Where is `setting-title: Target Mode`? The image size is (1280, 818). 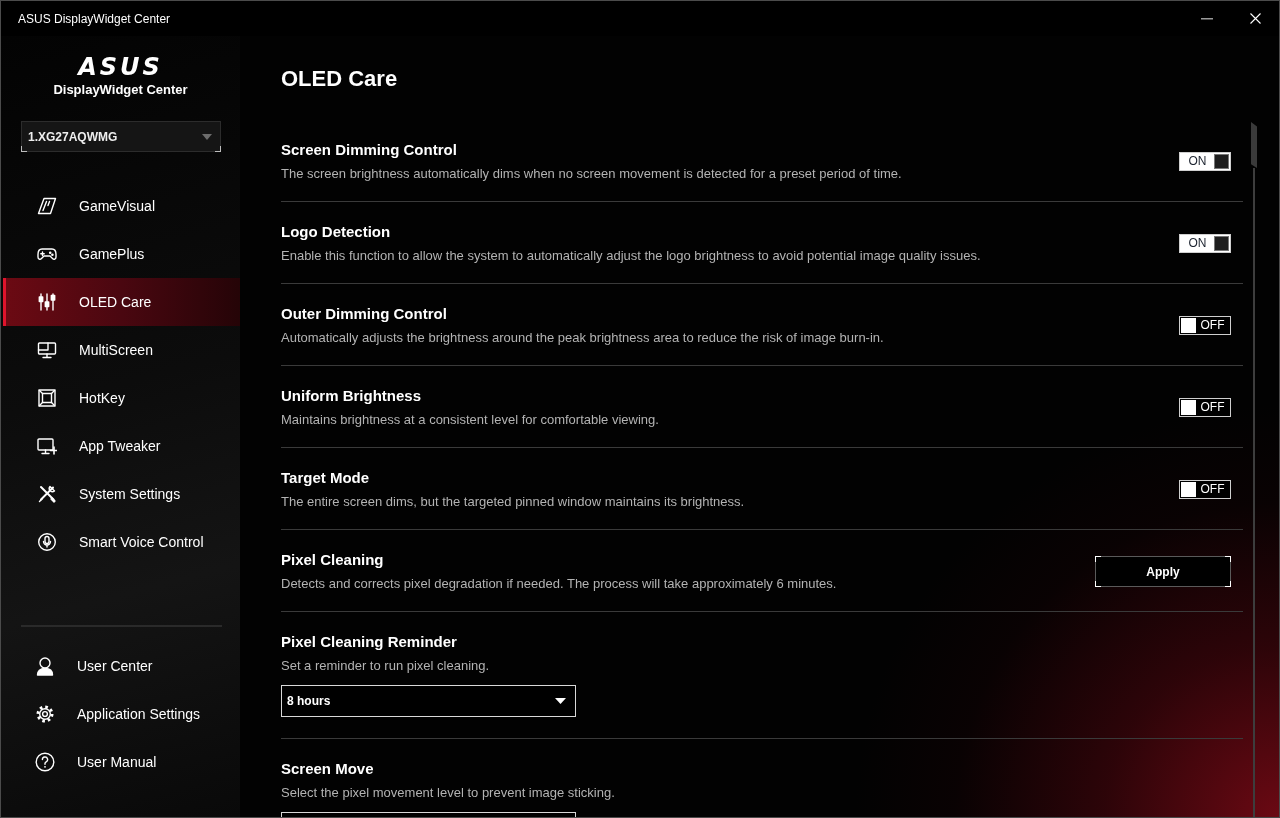
setting-title: Target Mode is located at coordinates (326, 478).